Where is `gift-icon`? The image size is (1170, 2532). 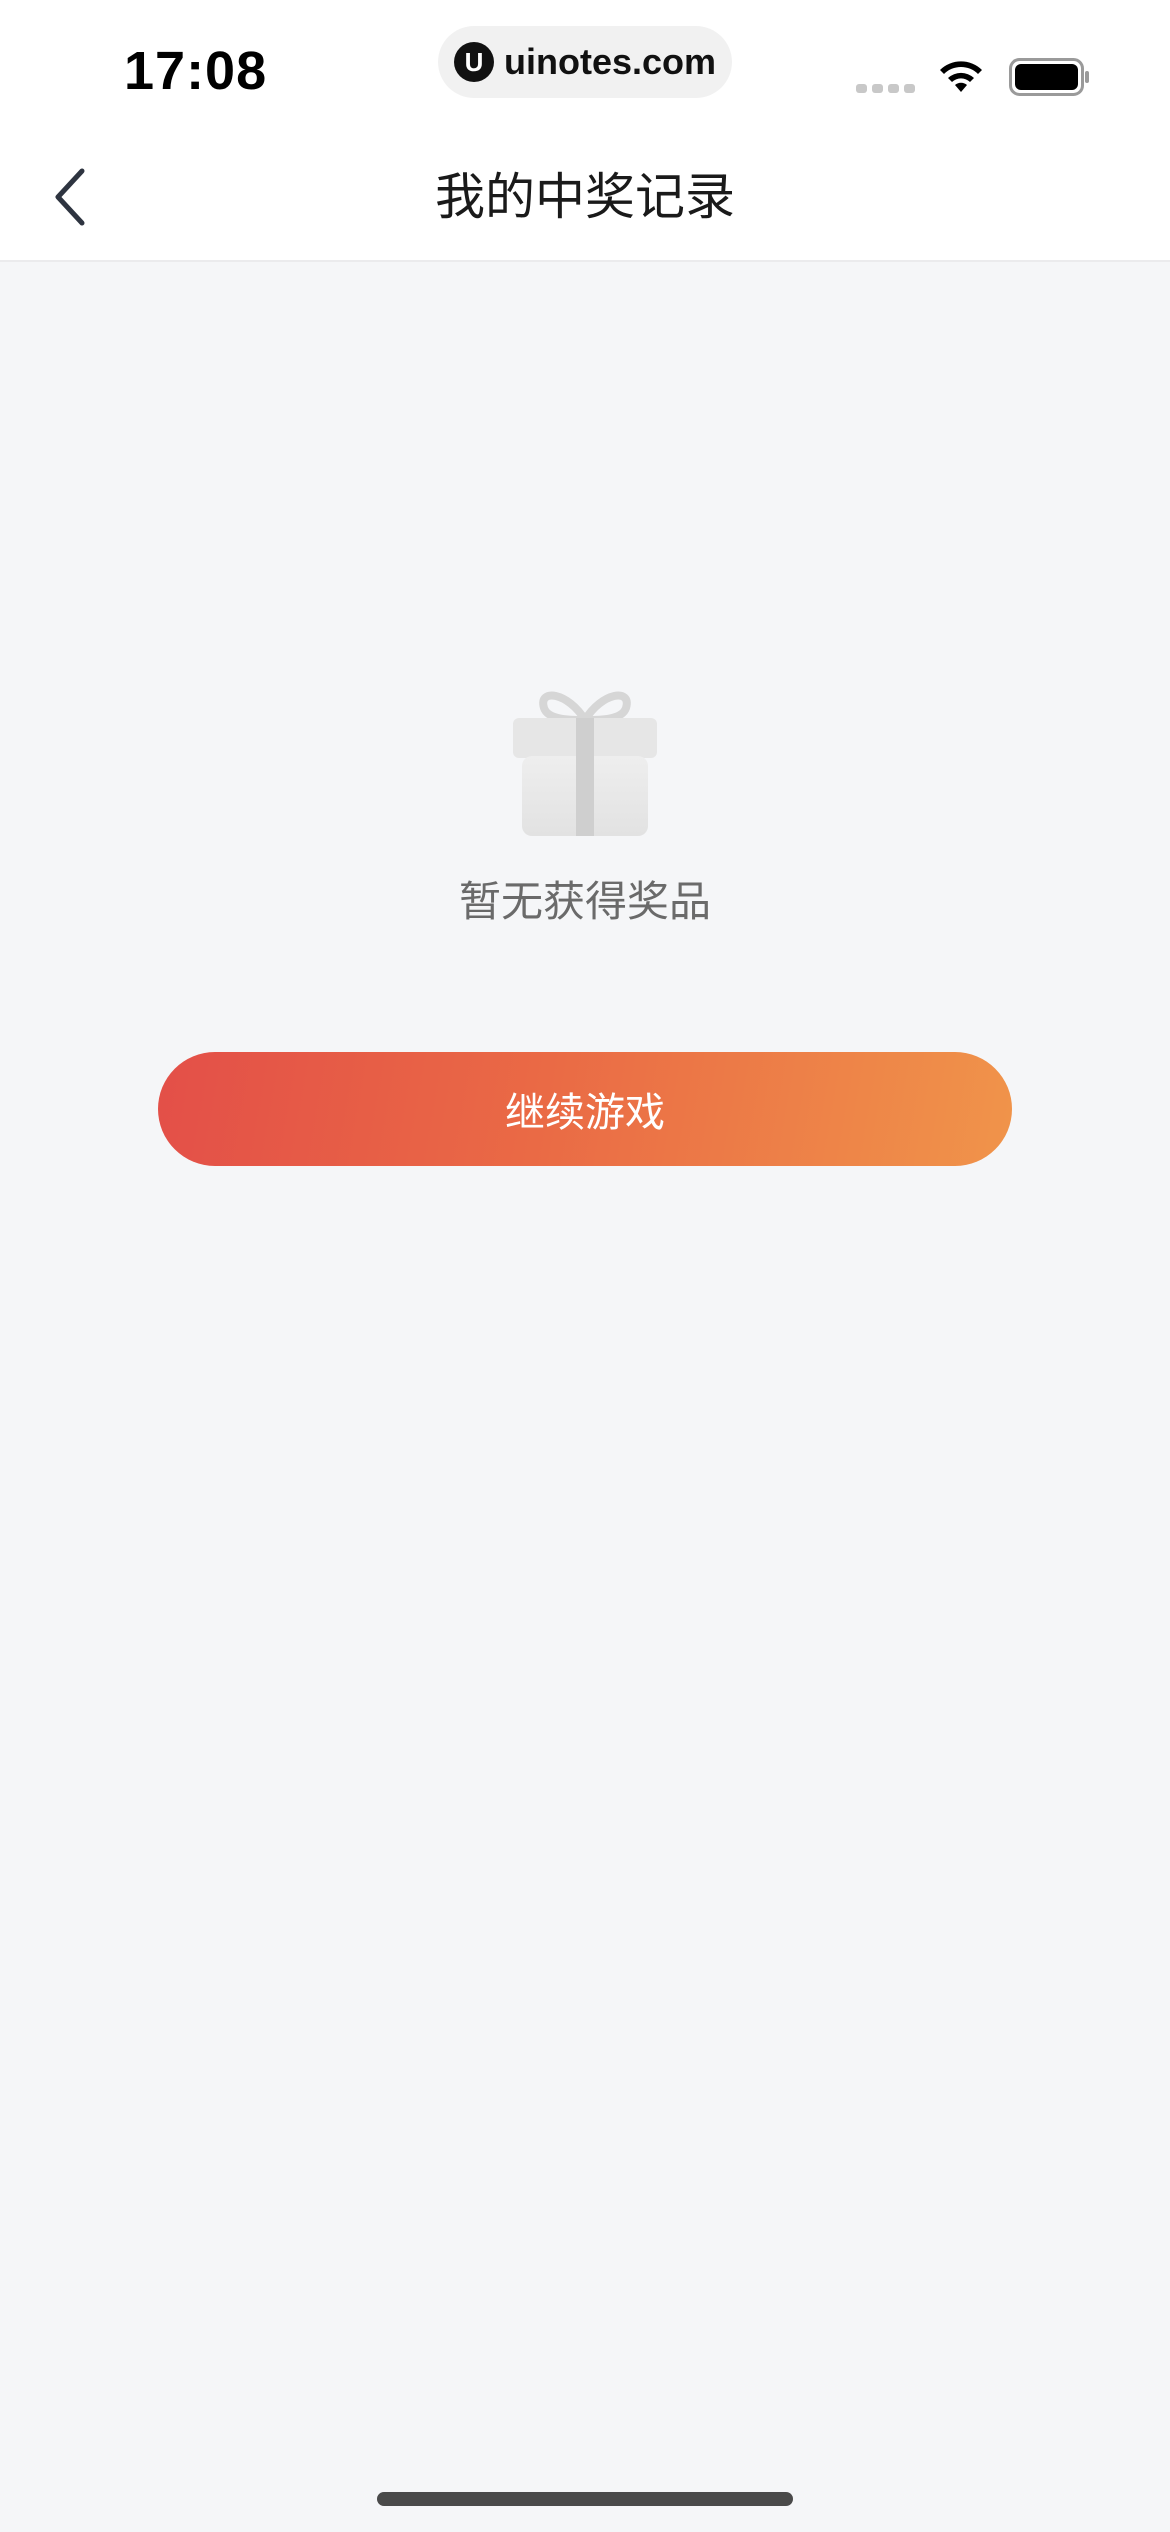 gift-icon is located at coordinates (585, 763).